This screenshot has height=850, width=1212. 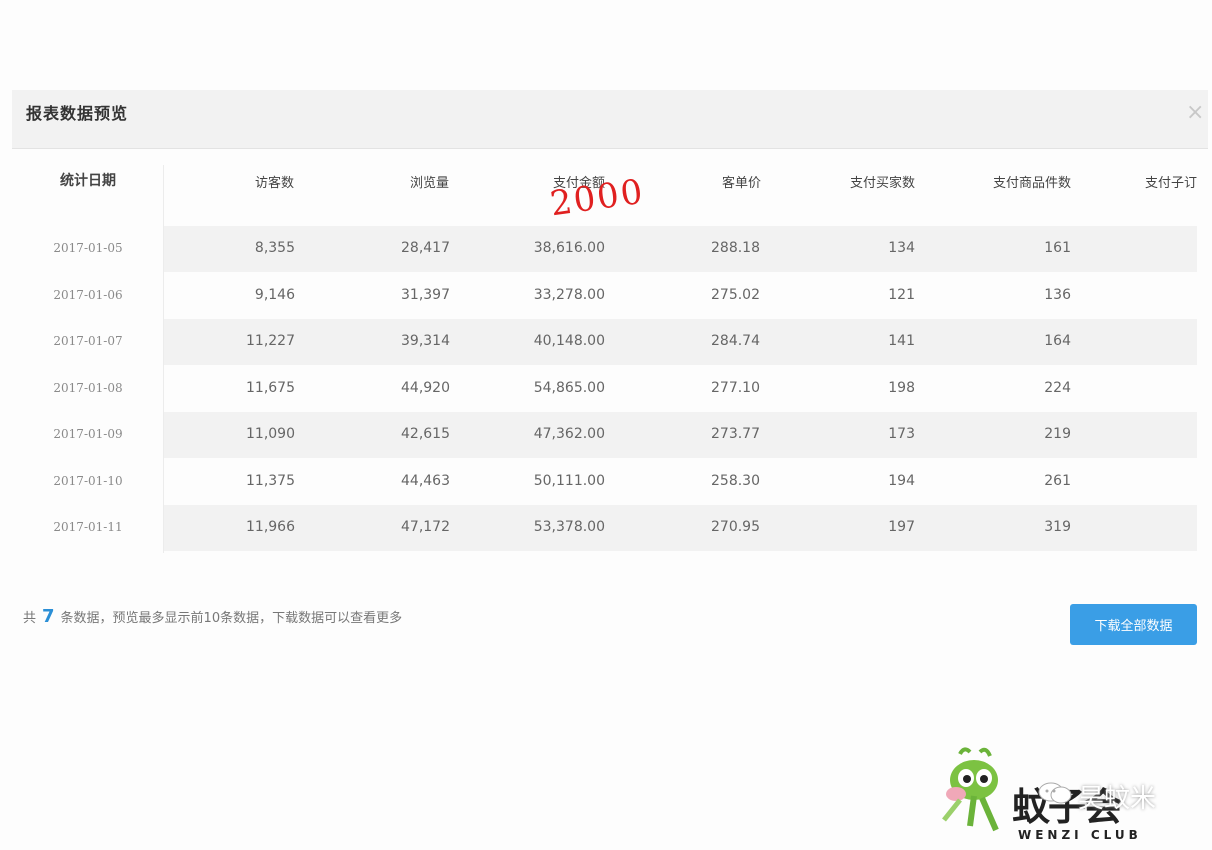 I want to click on table-cell: 11,966, so click(x=270, y=527).